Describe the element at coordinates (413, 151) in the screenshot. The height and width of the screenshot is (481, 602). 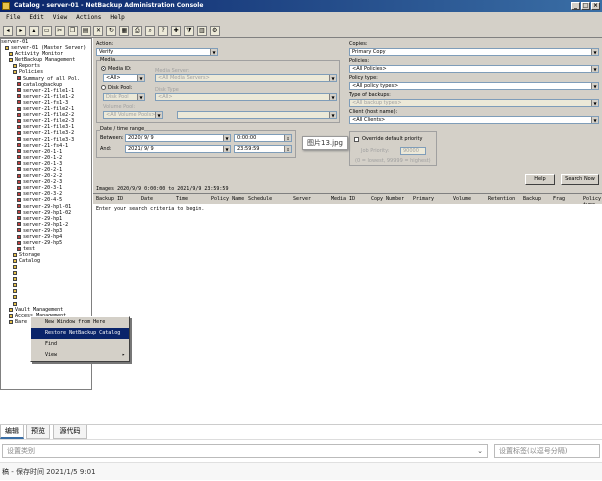
I see `job-priority-field: 90000` at that location.